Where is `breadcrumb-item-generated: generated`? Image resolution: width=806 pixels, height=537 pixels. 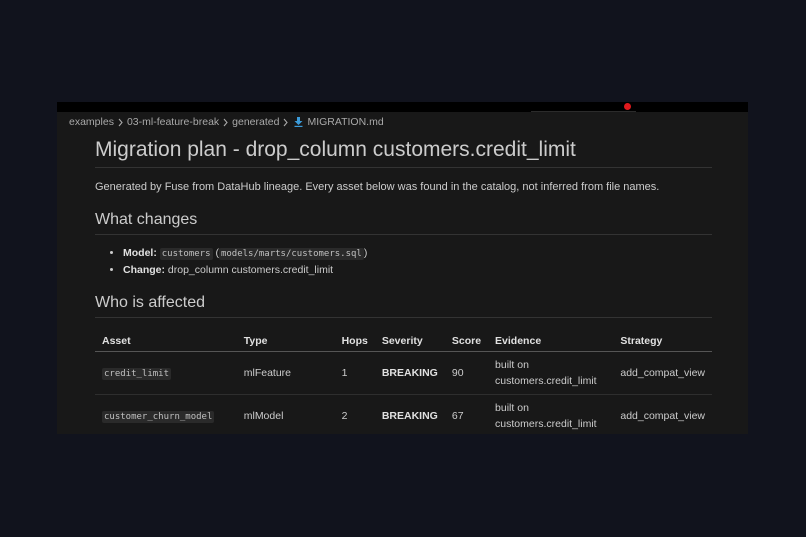
breadcrumb-item-generated: generated is located at coordinates (255, 122).